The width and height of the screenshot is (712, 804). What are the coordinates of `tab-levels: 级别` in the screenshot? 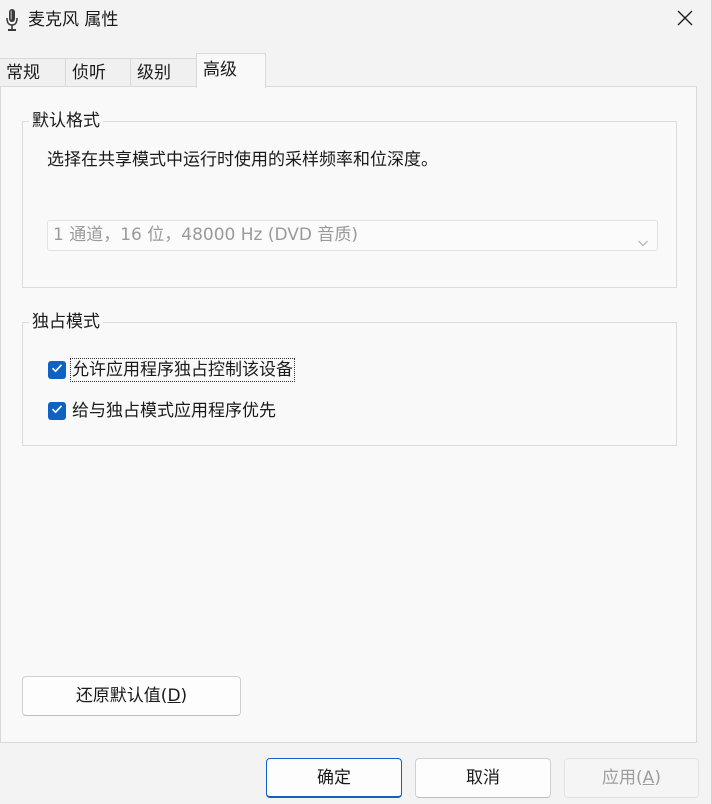 It's located at (163, 72).